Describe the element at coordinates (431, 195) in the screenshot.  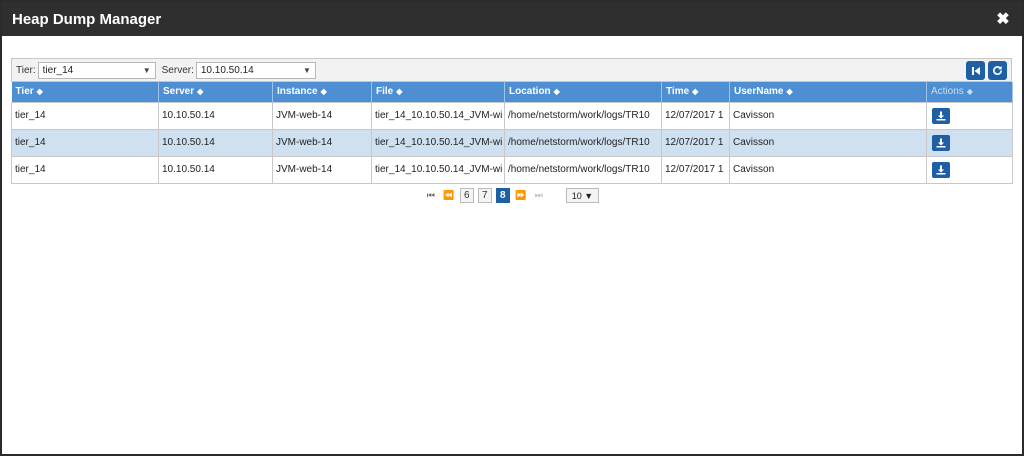
I see `first-page-icon: ⏮` at that location.